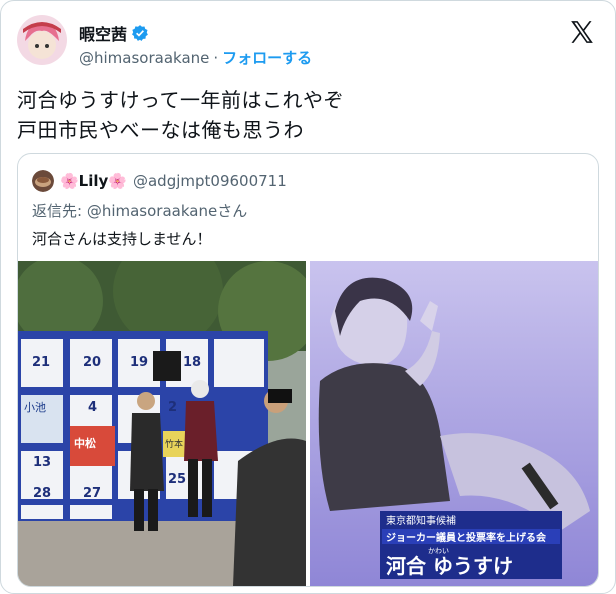  I want to click on ad-title-line: 東京都知事候補, so click(421, 520).